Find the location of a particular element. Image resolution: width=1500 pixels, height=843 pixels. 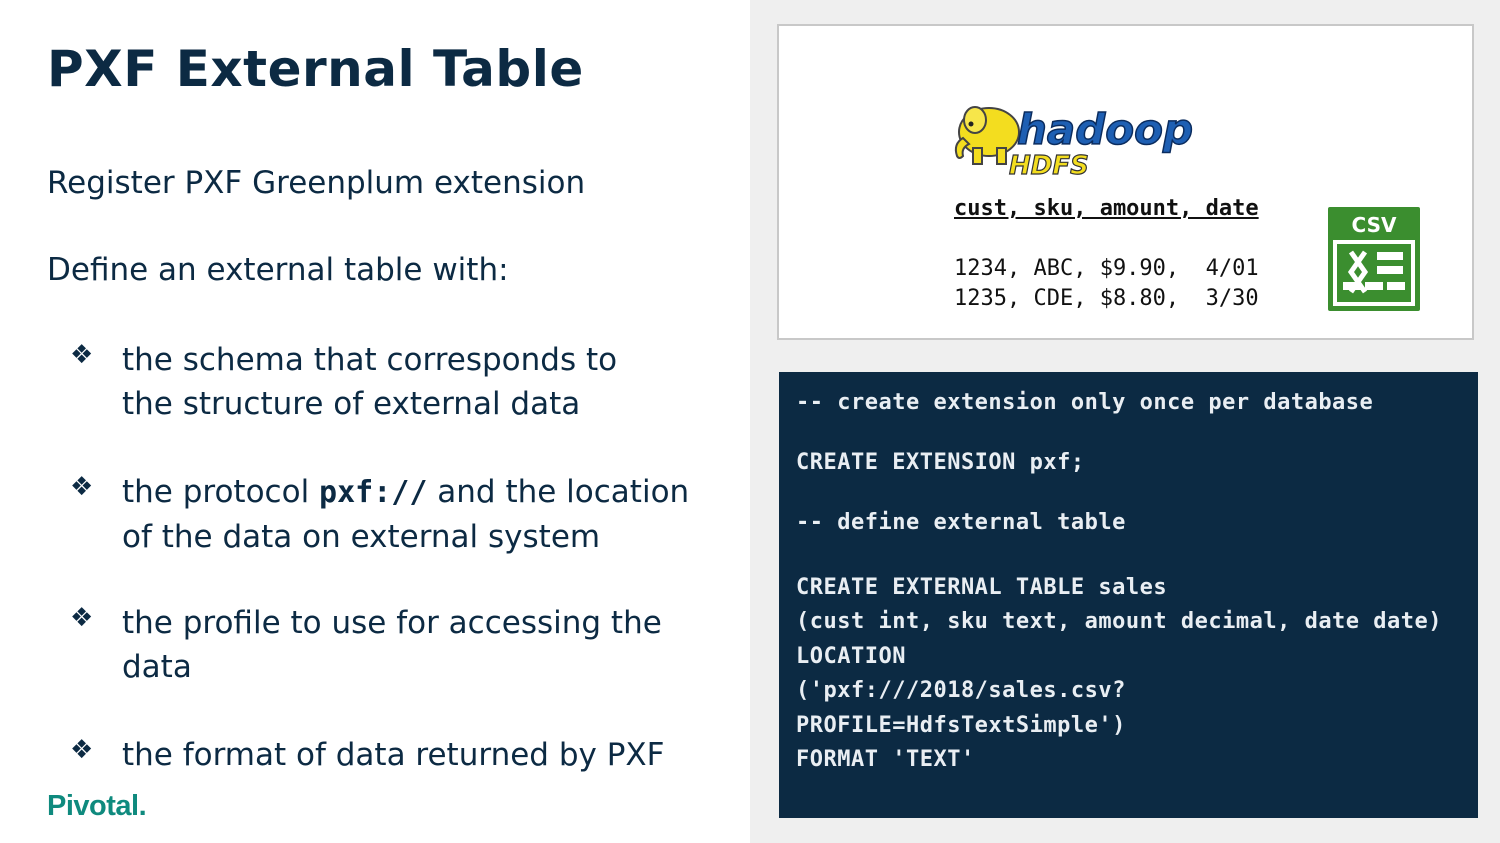

csv-file-icon: CSV is located at coordinates (1374, 259).